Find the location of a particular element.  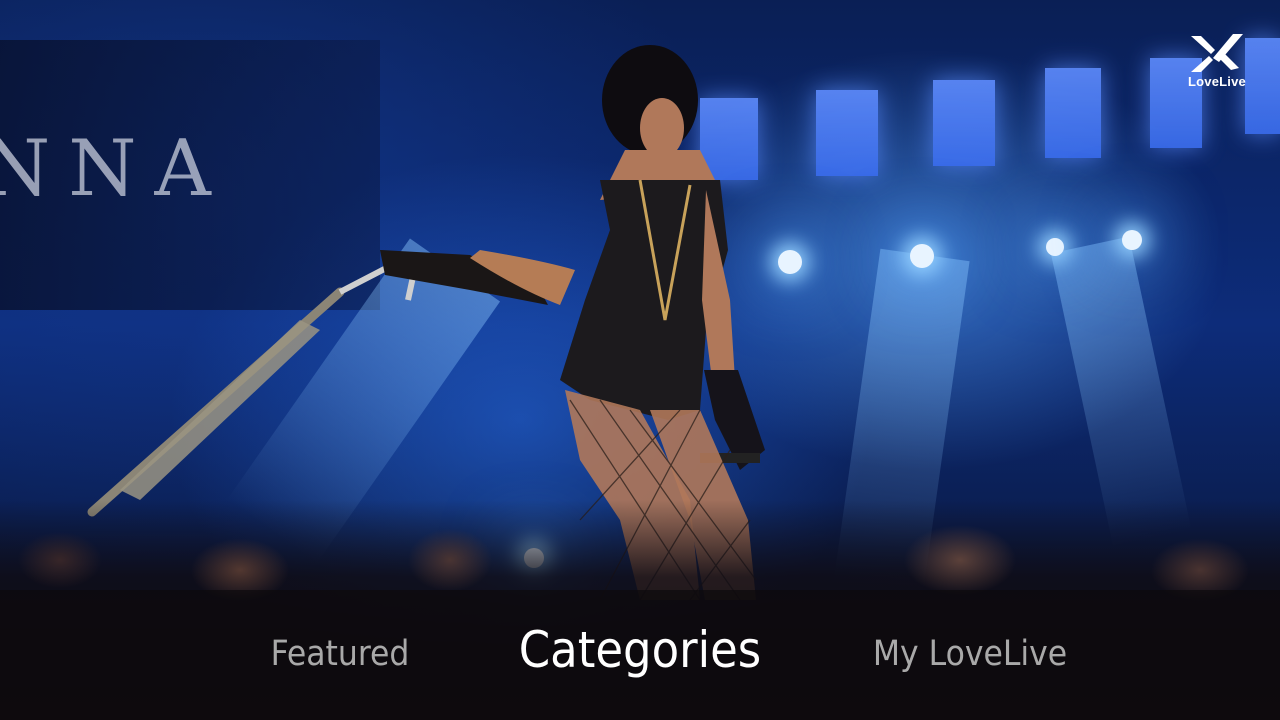

brand-logo: LoveLive is located at coordinates (1217, 60).